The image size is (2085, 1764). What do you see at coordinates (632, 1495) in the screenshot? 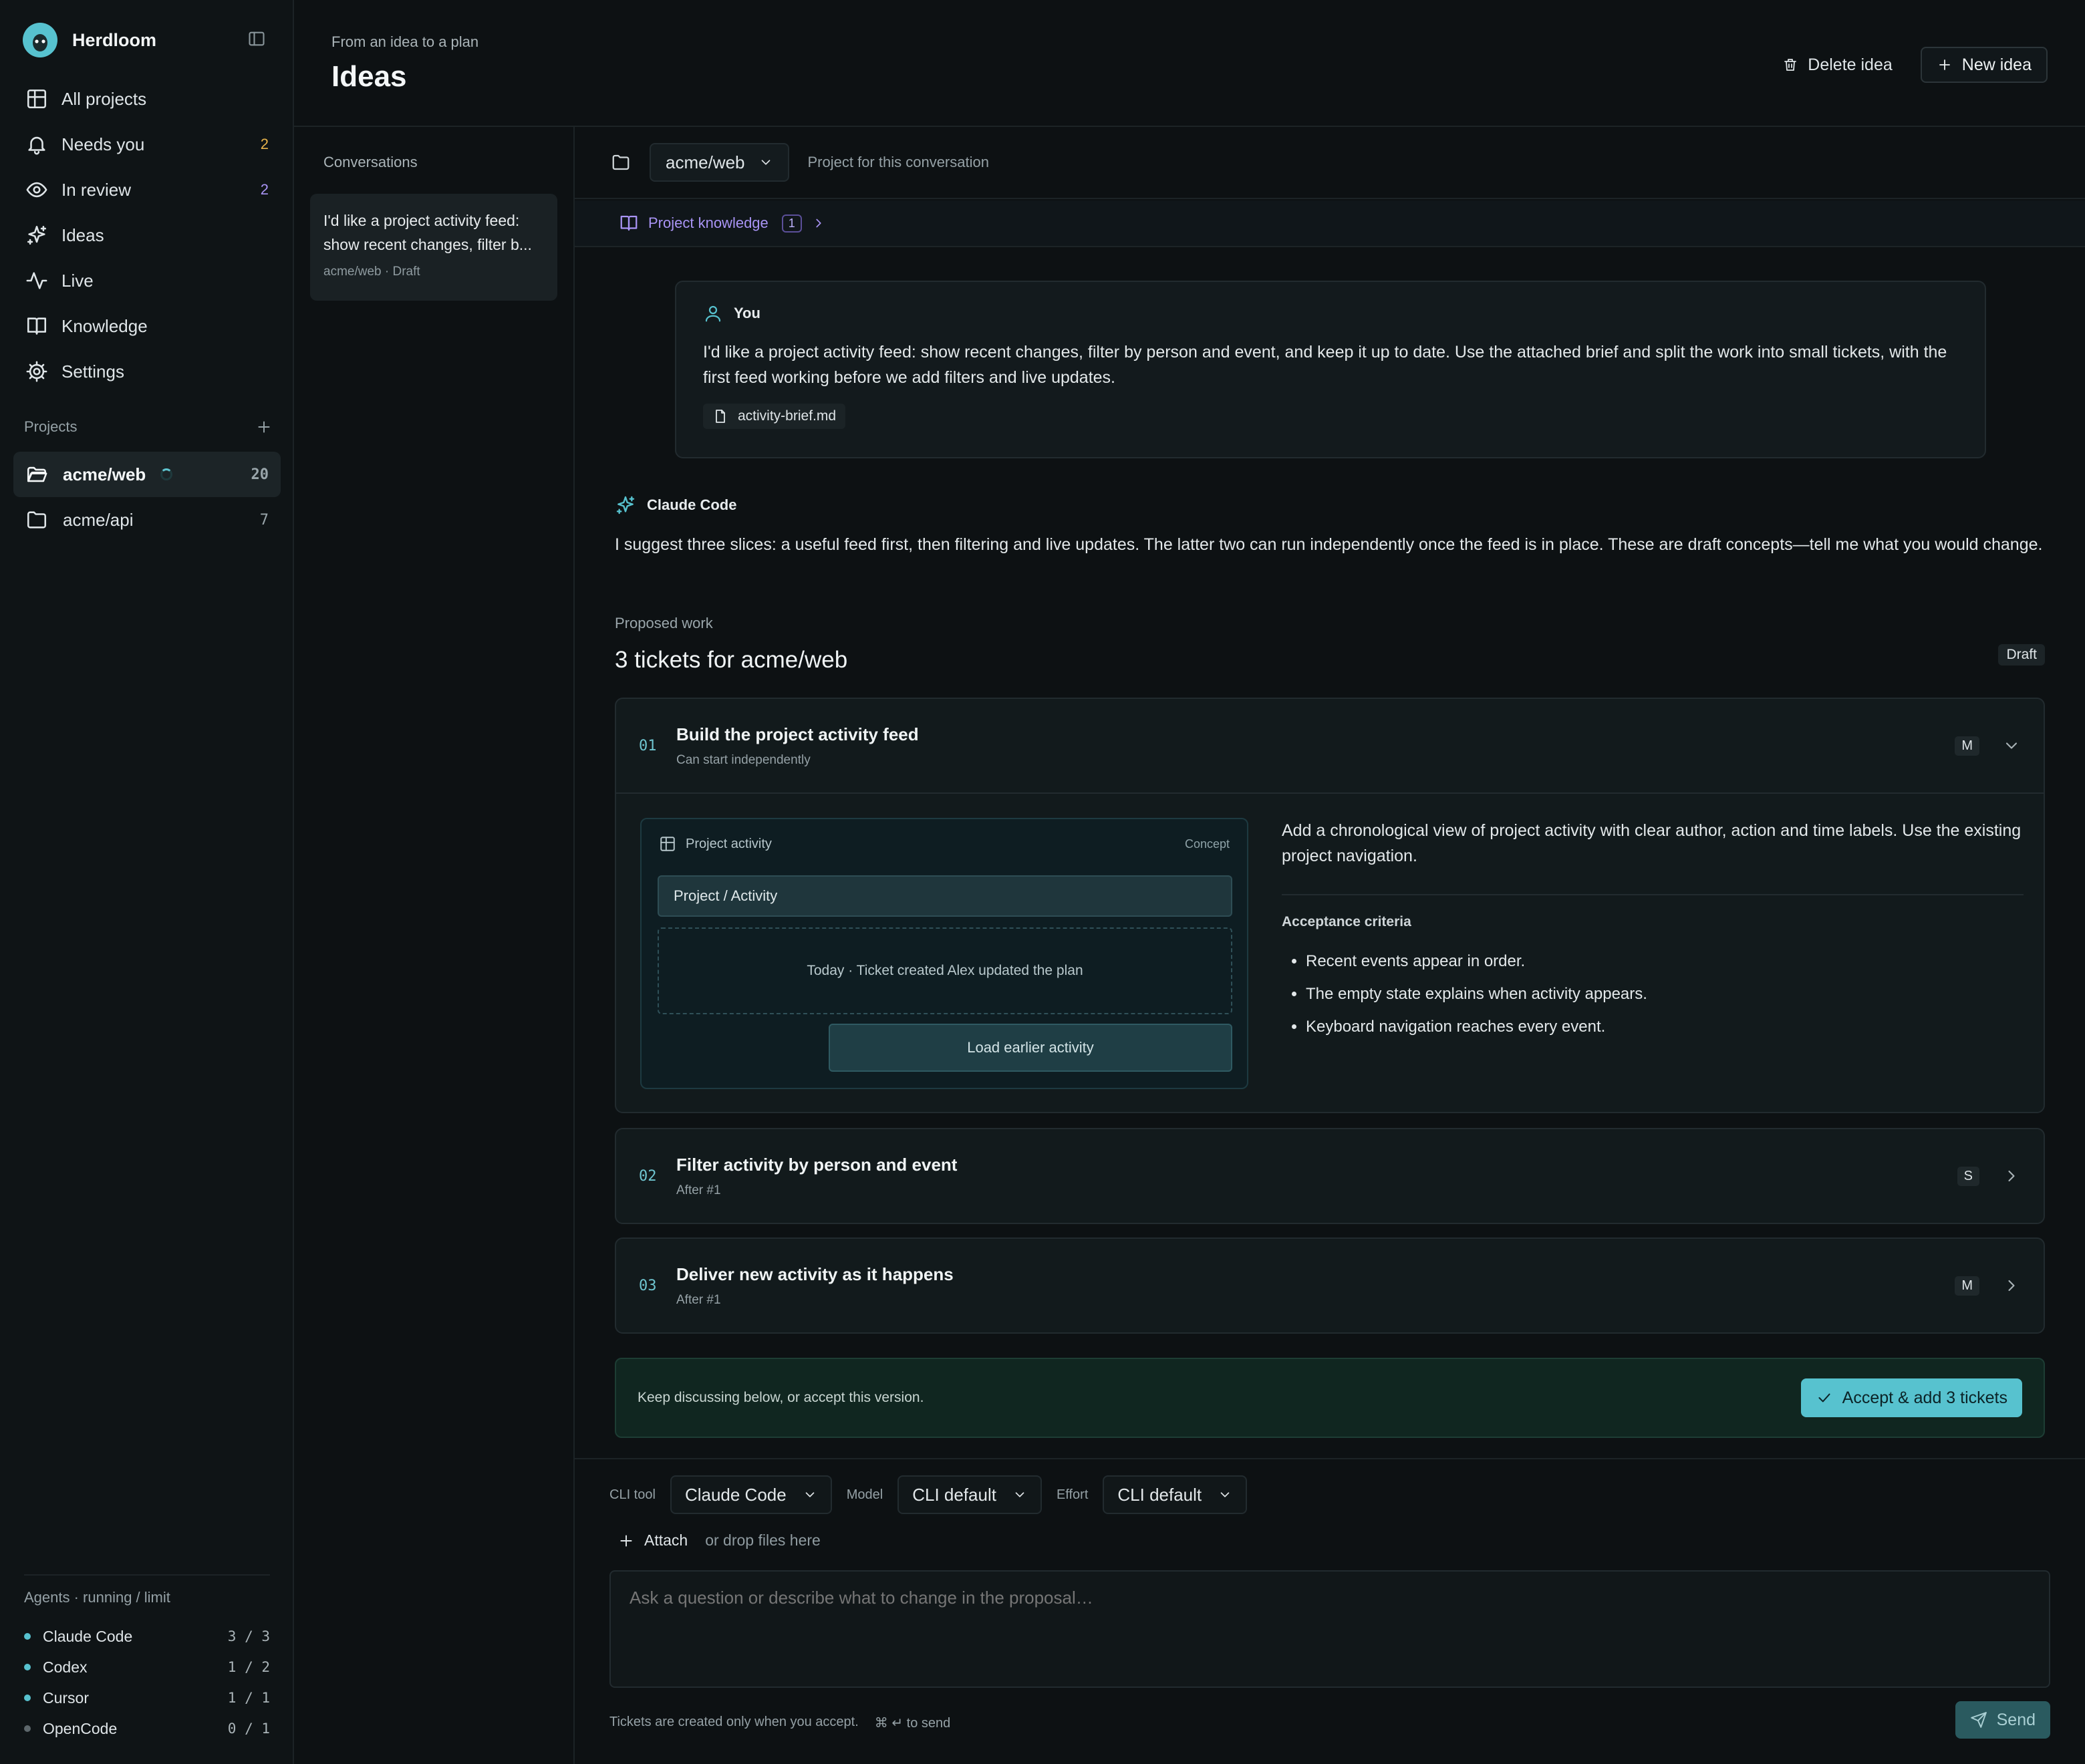
I see `cli-tool-label: CLI tool` at bounding box center [632, 1495].